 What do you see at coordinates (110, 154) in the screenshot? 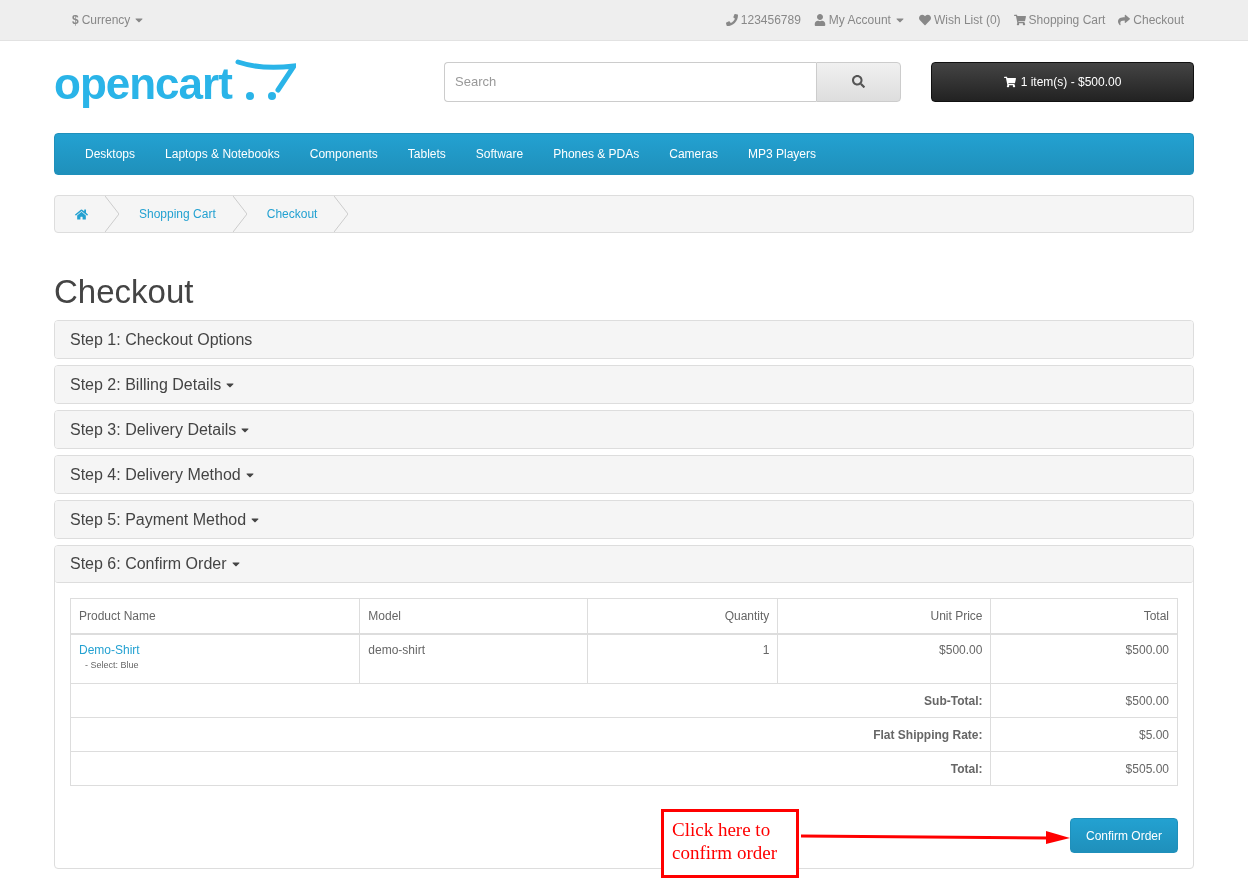
I see `menu-item: Desktops` at bounding box center [110, 154].